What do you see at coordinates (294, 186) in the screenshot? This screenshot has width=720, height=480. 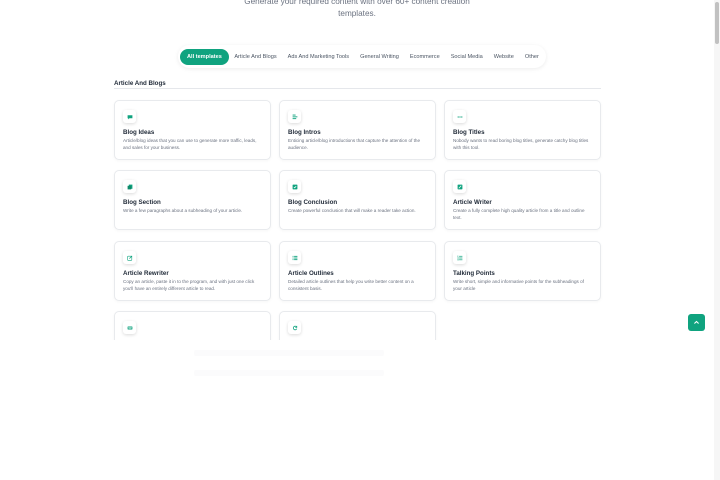 I see `check-square-icon` at bounding box center [294, 186].